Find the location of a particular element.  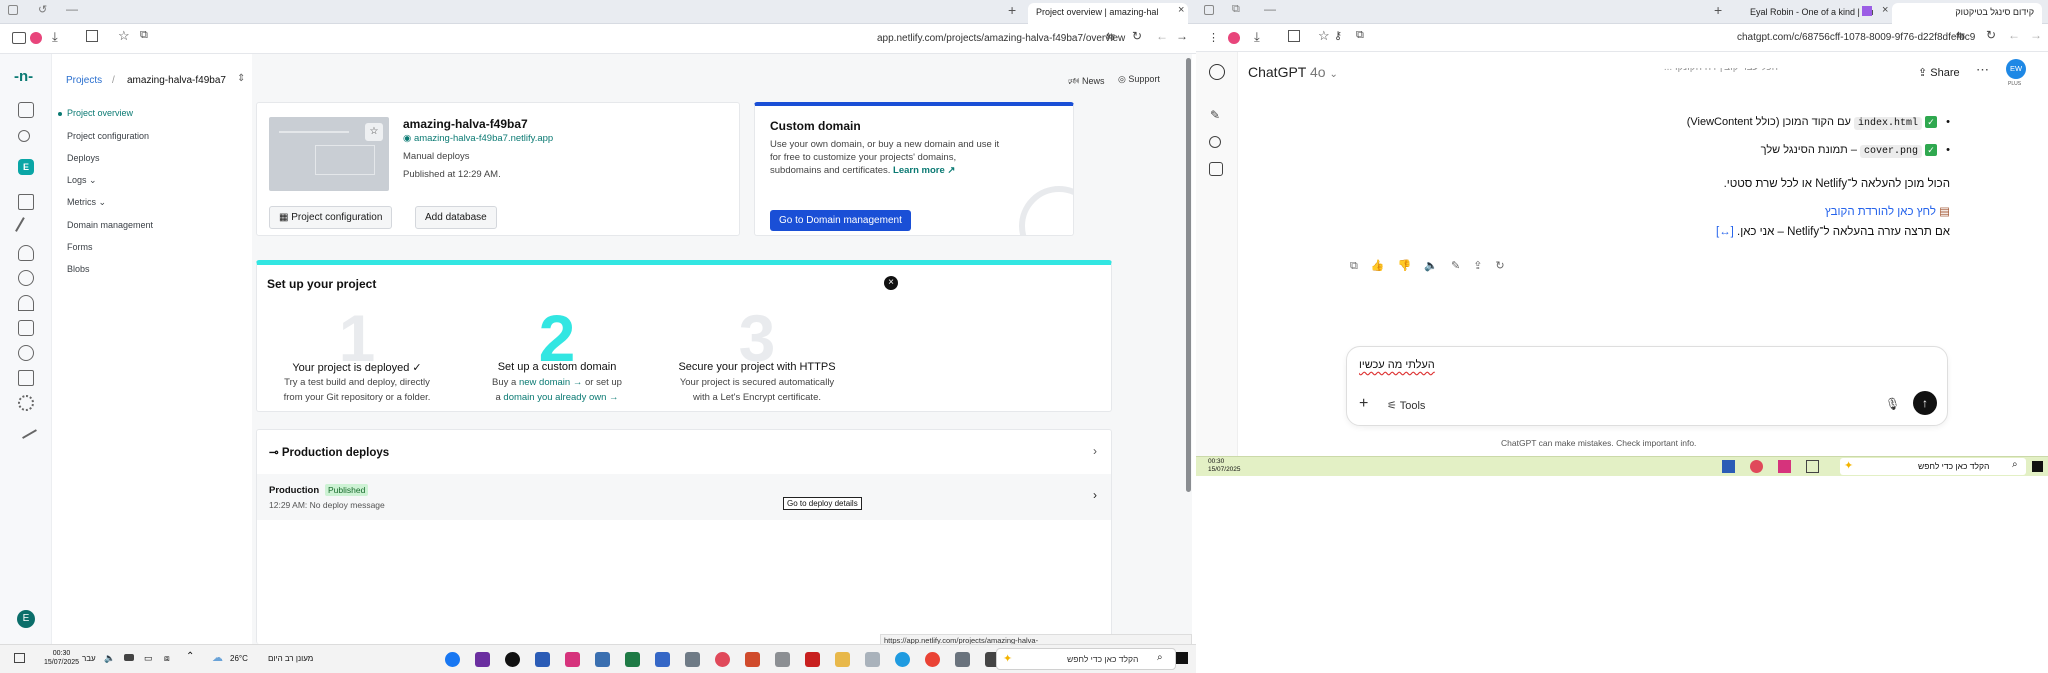

tab-netlify: Project overview | amazing-hal is located at coordinates (1108, 13).